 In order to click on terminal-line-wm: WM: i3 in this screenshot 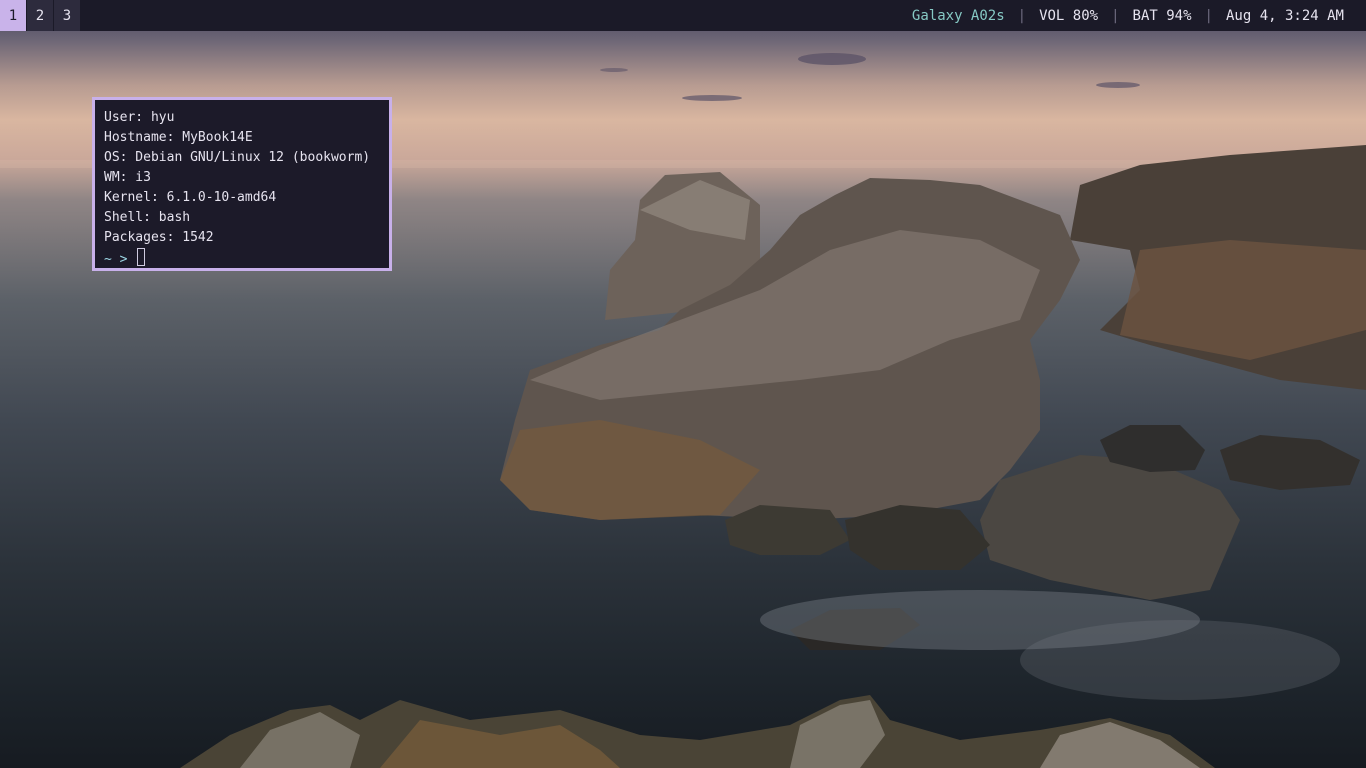, I will do `click(127, 177)`.